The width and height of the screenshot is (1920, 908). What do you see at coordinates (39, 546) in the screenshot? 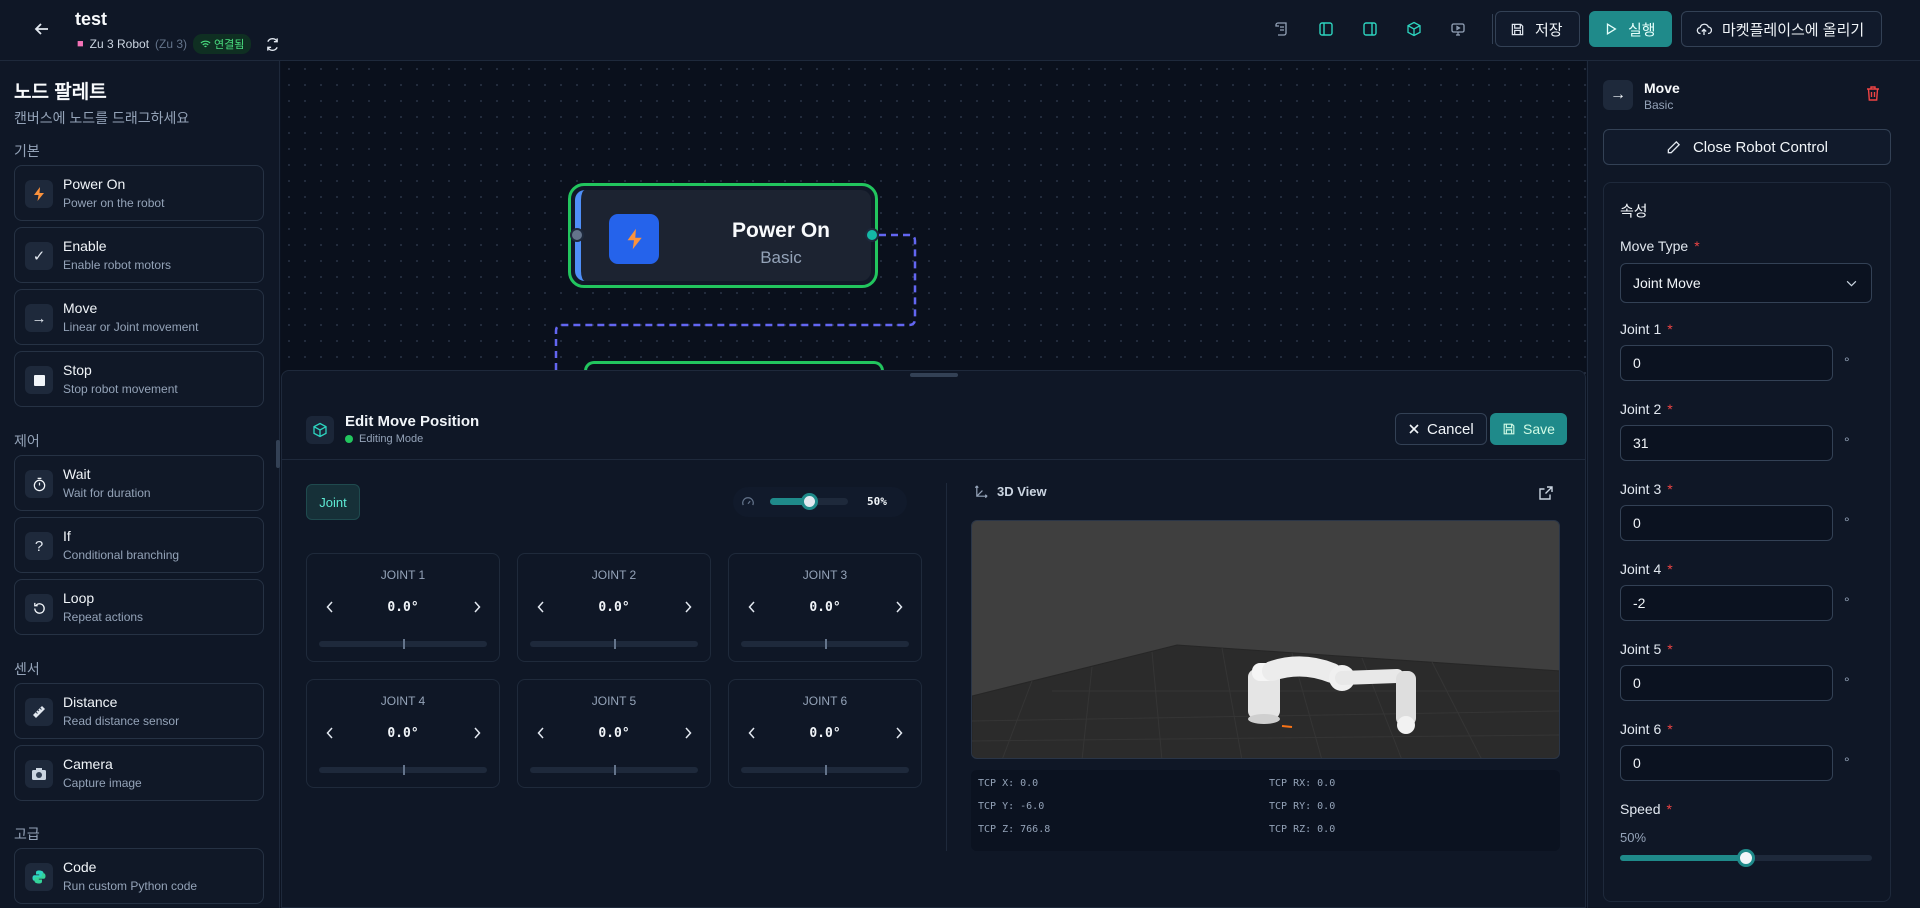
I see `question-icon: ?` at bounding box center [39, 546].